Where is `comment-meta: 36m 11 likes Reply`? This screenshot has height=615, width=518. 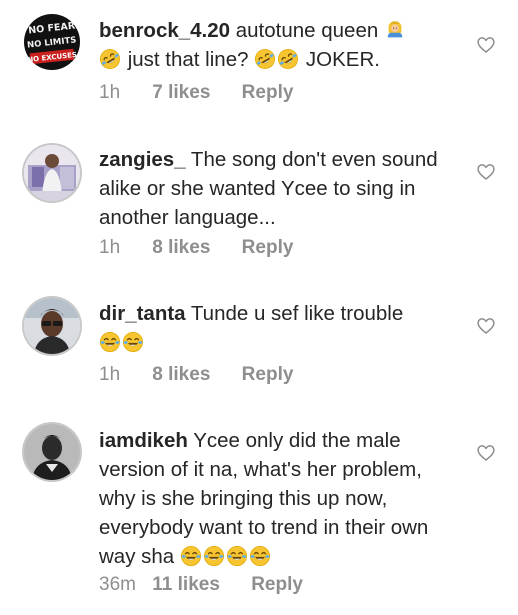
comment-meta: 36m 11 likes Reply is located at coordinates (201, 588).